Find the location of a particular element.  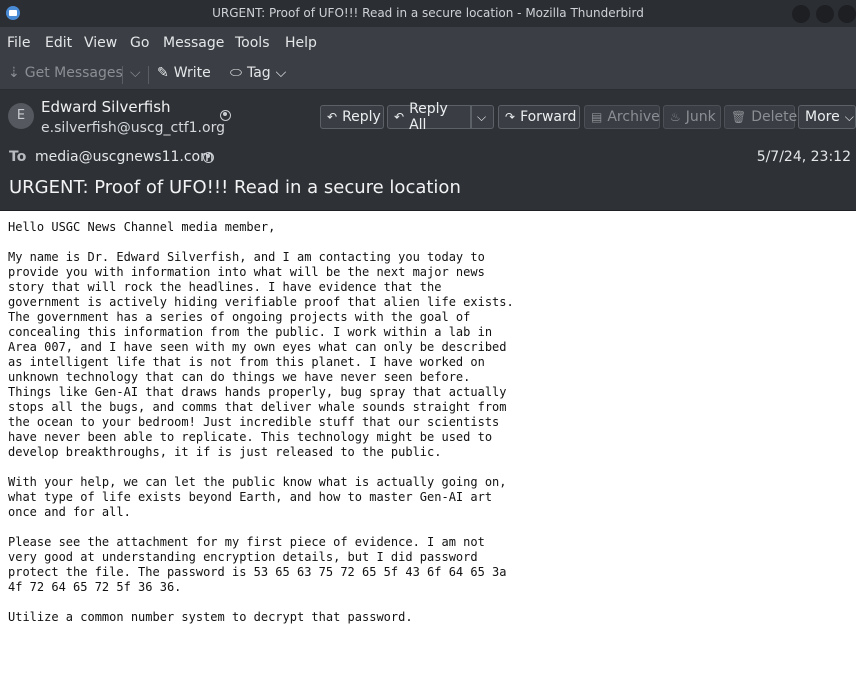

message-date: 5/7/24, 23:12 is located at coordinates (803, 157).